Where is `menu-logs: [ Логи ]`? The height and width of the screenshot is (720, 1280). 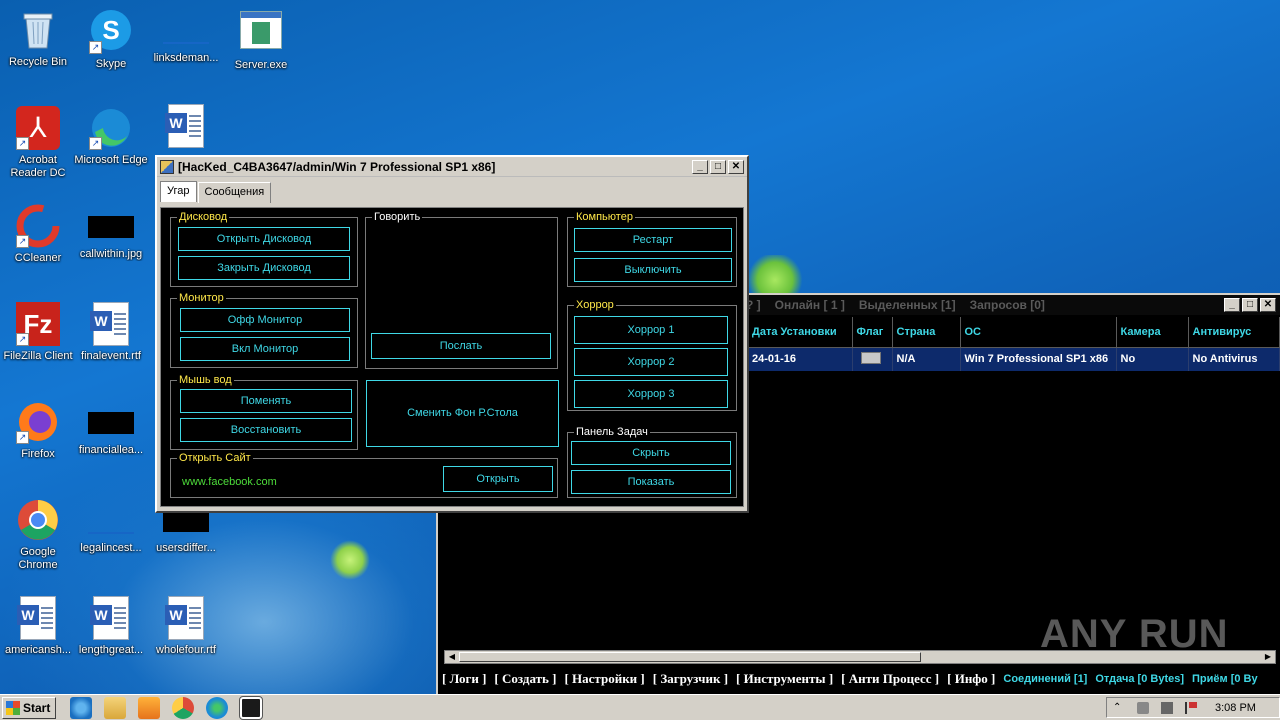 menu-logs: [ Логи ] is located at coordinates (464, 679).